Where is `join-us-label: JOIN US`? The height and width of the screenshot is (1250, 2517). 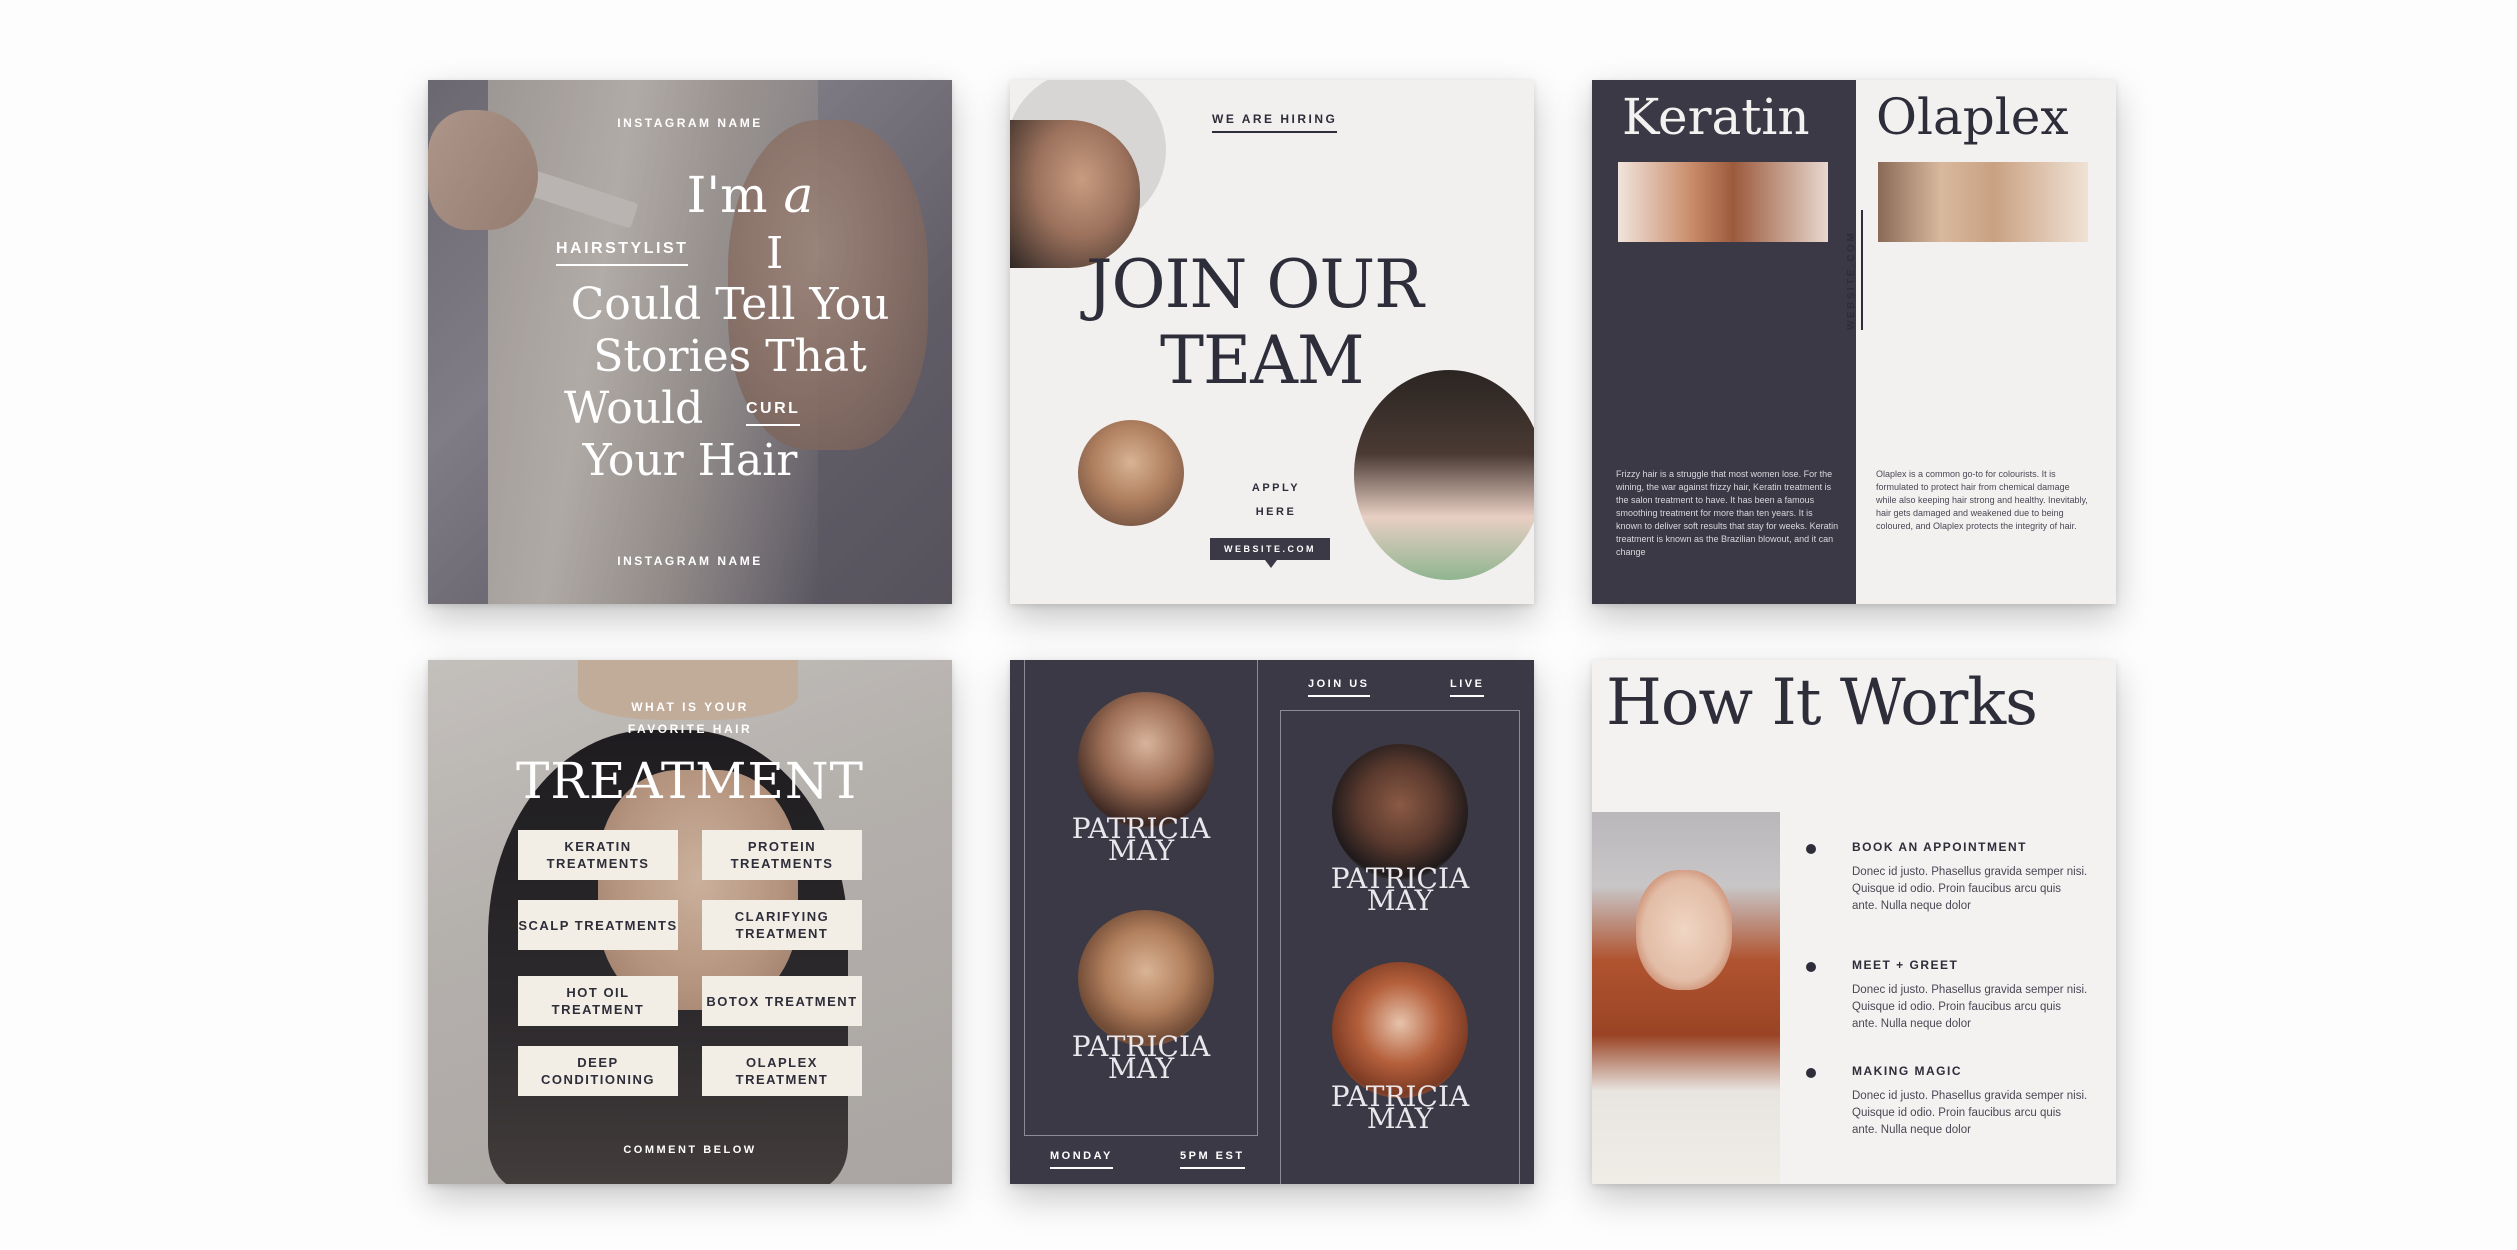
join-us-label: JOIN US is located at coordinates (1339, 687).